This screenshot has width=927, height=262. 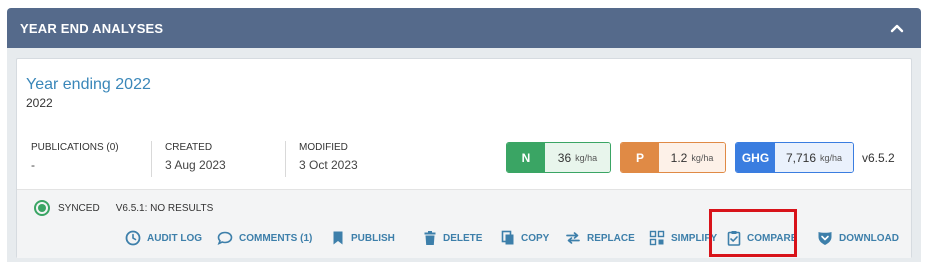 I want to click on result-label: V6.5.1: NO RESULTS, so click(x=164, y=208).